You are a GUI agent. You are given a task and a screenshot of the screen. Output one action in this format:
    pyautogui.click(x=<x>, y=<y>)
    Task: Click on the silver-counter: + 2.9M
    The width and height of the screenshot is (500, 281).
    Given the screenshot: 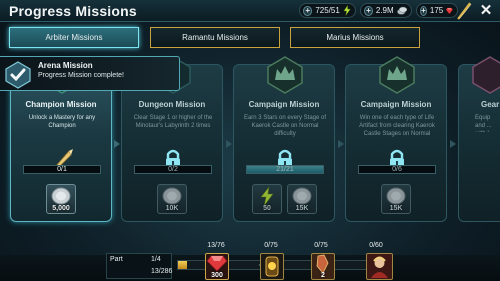 What is the action you would take?
    pyautogui.click(x=386, y=10)
    